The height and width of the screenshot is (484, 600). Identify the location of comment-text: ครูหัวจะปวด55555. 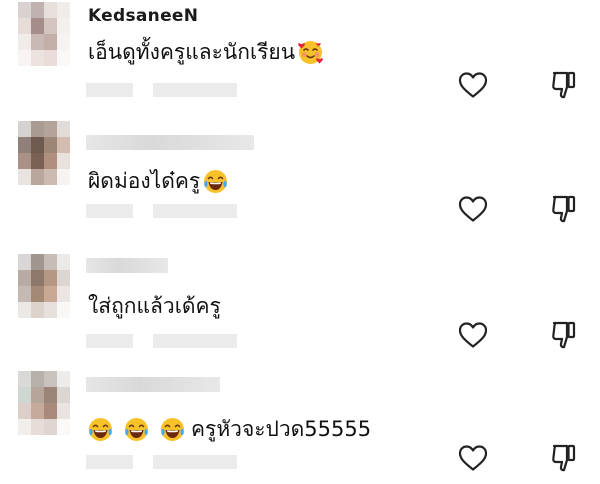
(229, 429).